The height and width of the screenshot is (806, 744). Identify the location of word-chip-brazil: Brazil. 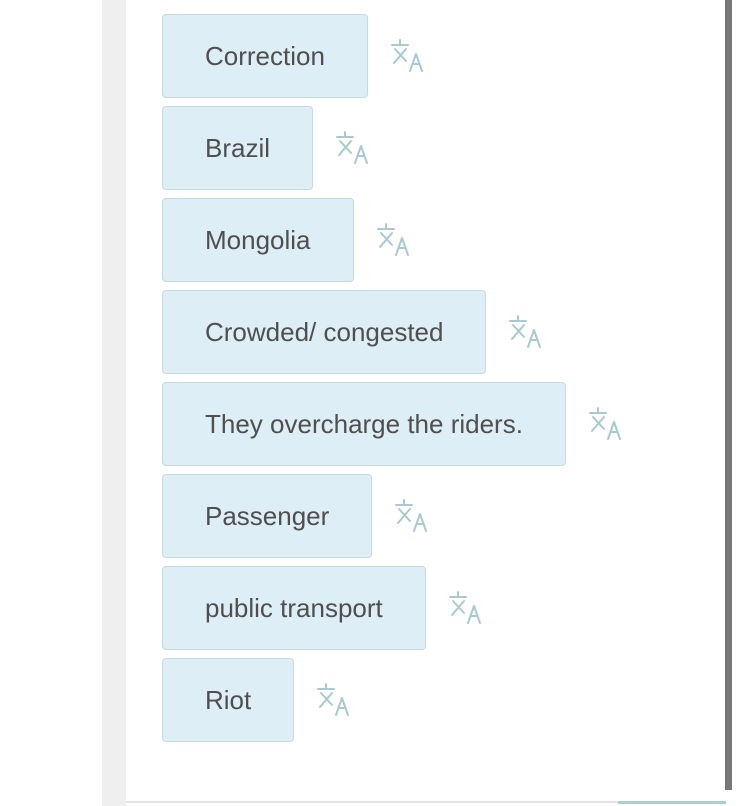
(238, 148).